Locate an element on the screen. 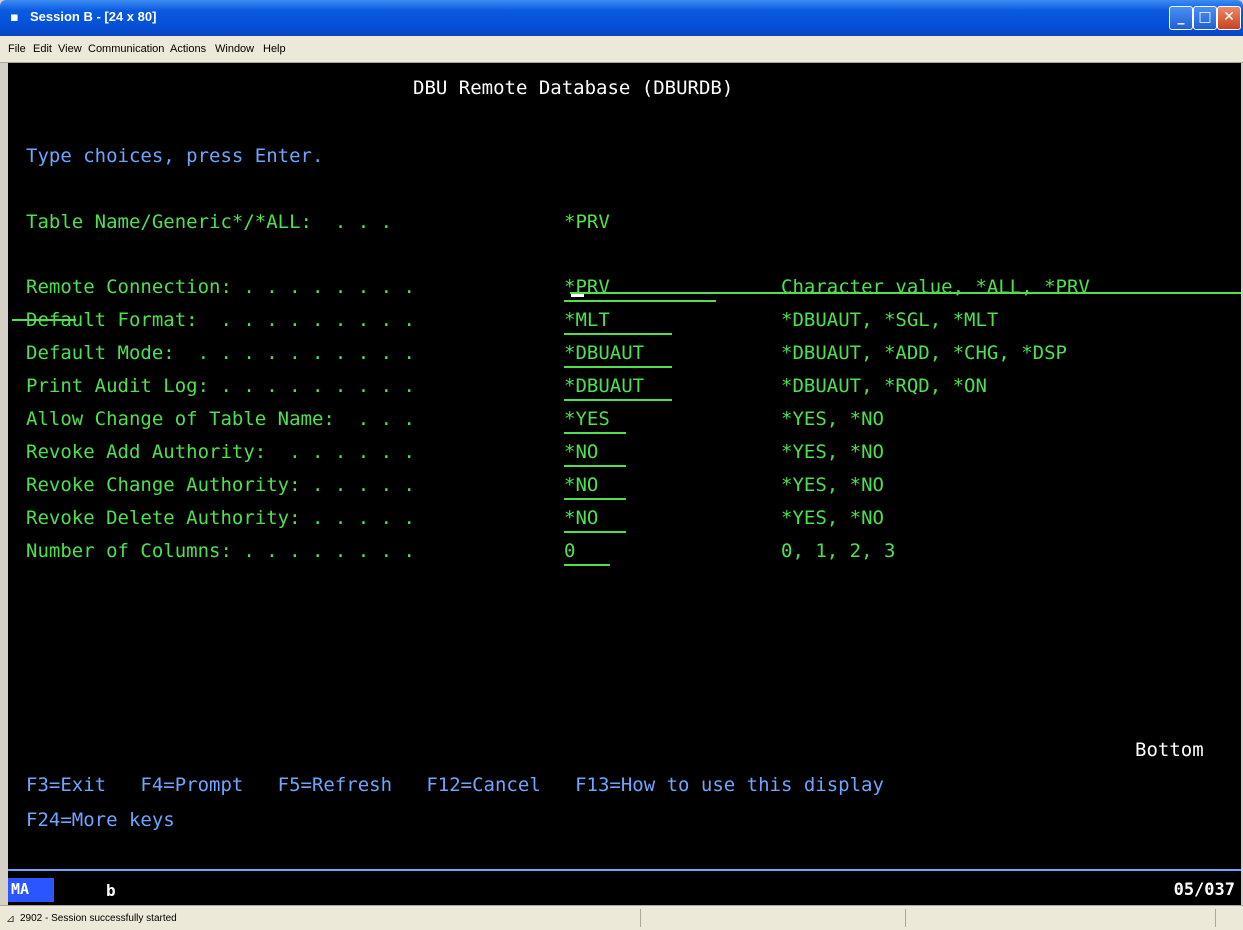  field-label-number-of-columns: Number of Columns: . . . . . . . . is located at coordinates (220, 551).